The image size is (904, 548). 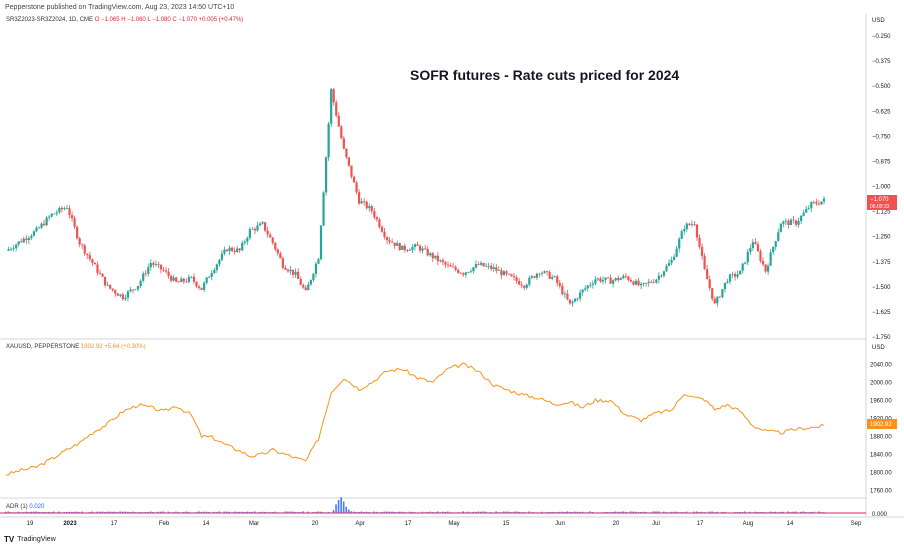 What do you see at coordinates (881, 162) in the screenshot?
I see `spread-y-tick: −0.875` at bounding box center [881, 162].